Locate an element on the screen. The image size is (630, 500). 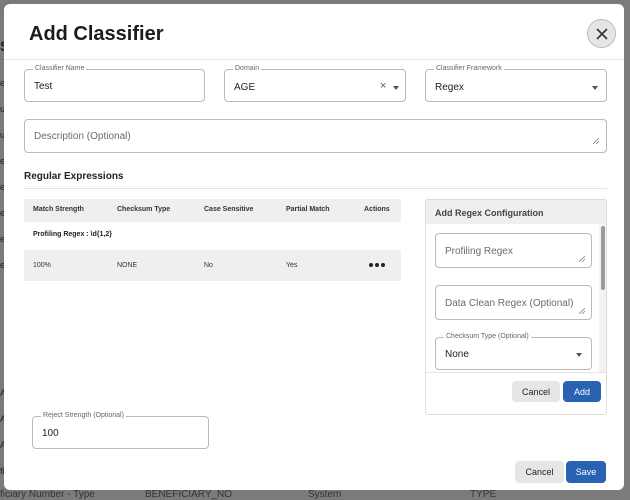
config-scrollbar-thumb is located at coordinates (603, 258).